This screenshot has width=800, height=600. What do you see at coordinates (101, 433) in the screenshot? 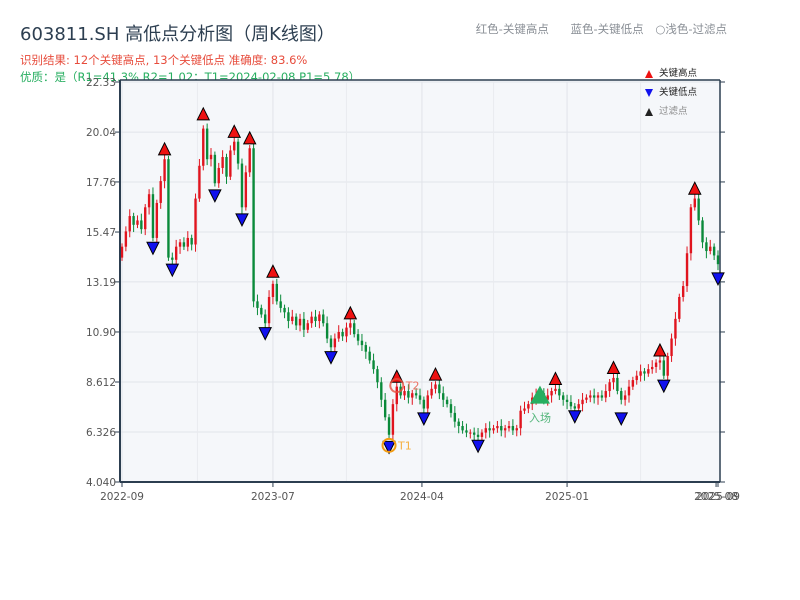
I see `y-tick-label: 6.326` at bounding box center [101, 433].